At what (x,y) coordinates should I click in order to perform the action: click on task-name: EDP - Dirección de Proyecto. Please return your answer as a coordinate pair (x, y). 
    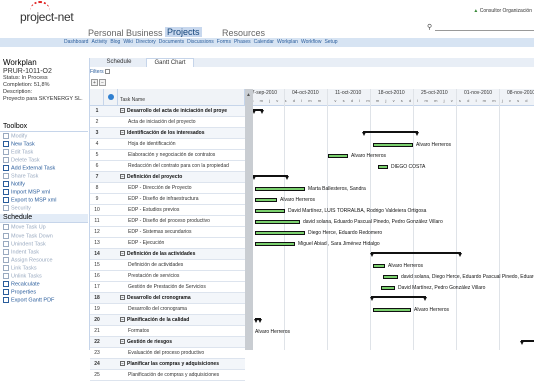
    Looking at the image, I should click on (181, 188).